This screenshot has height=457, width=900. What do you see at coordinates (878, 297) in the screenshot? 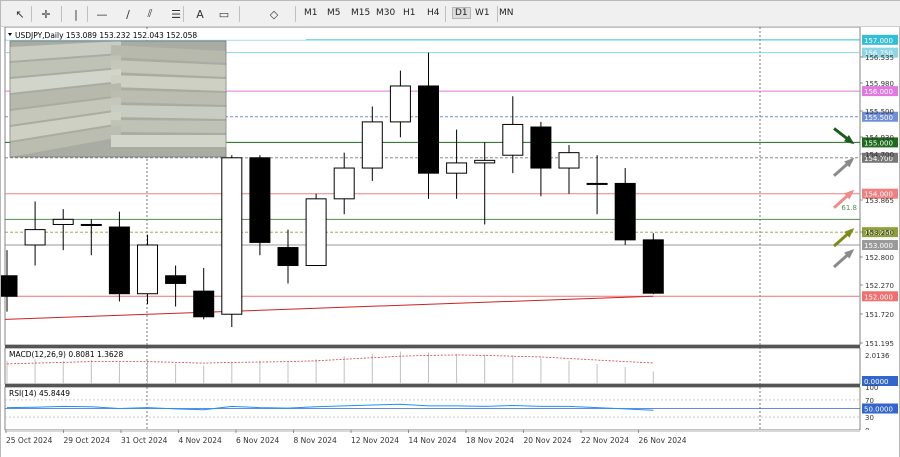
I see `level-price-text: 152.000` at bounding box center [878, 297].